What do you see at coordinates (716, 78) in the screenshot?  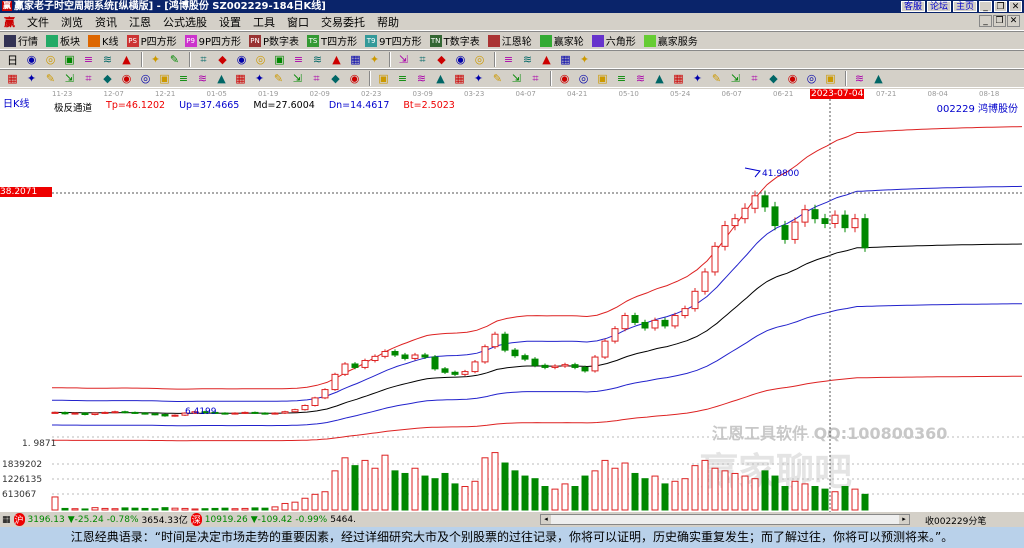 I see `gold-box-icon: ✎` at bounding box center [716, 78].